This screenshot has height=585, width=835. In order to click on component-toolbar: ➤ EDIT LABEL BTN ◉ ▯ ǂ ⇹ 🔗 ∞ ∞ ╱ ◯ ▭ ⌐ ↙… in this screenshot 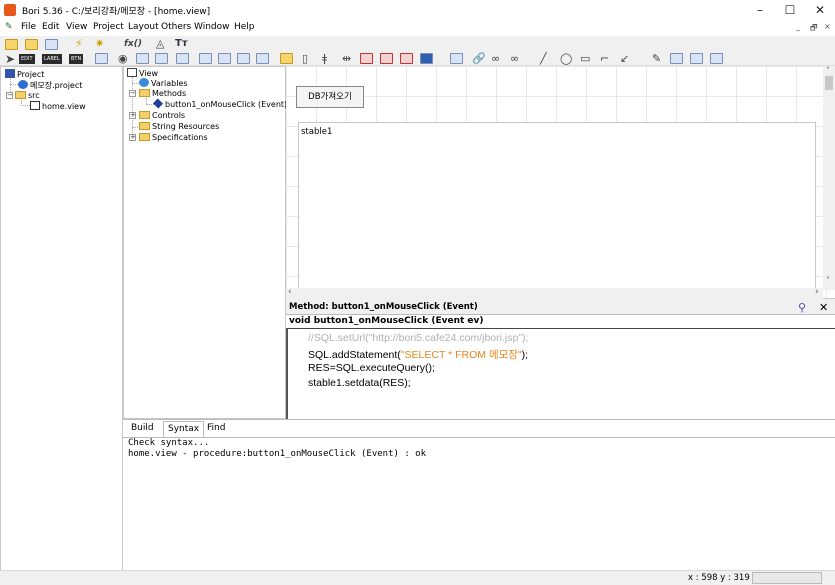, I will do `click(417, 59)`.